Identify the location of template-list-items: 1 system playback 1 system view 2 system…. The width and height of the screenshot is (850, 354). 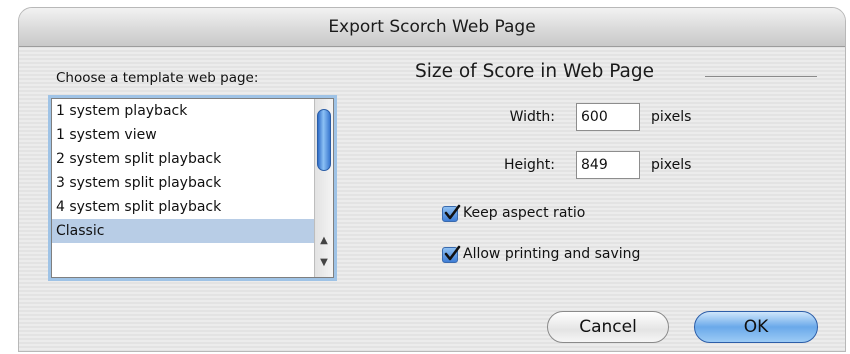
(183, 171).